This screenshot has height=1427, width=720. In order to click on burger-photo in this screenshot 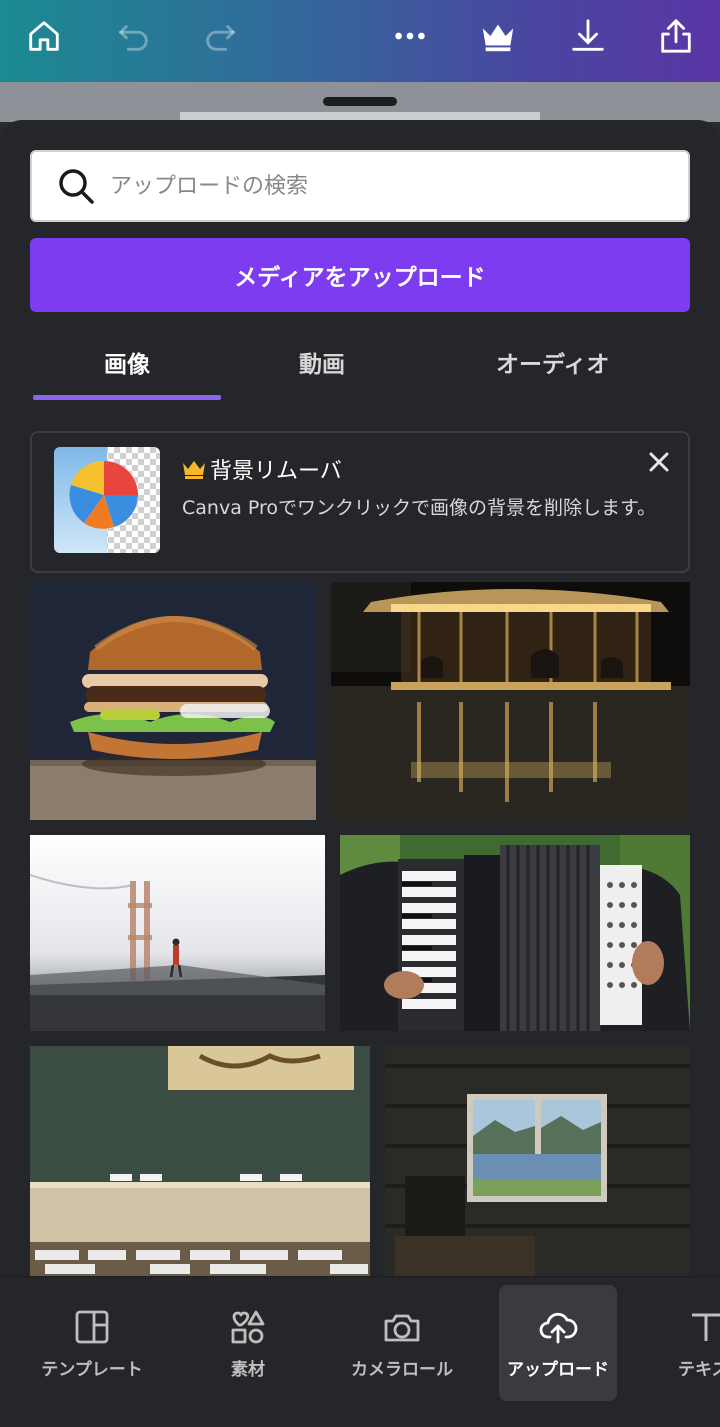, I will do `click(173, 701)`.